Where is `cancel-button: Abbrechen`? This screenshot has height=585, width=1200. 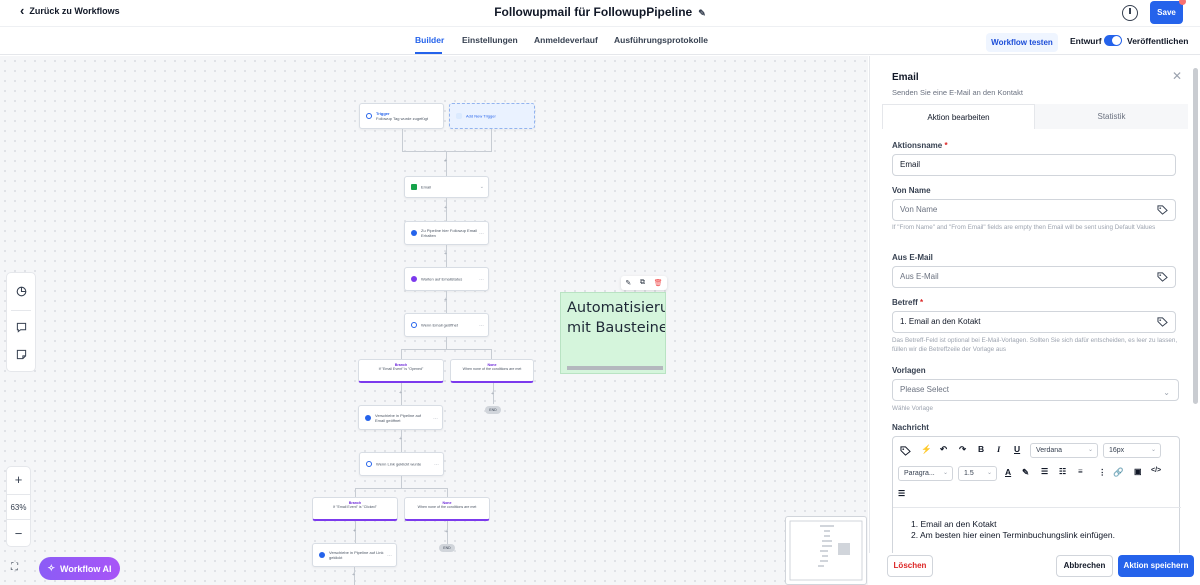 cancel-button: Abbrechen is located at coordinates (1084, 566).